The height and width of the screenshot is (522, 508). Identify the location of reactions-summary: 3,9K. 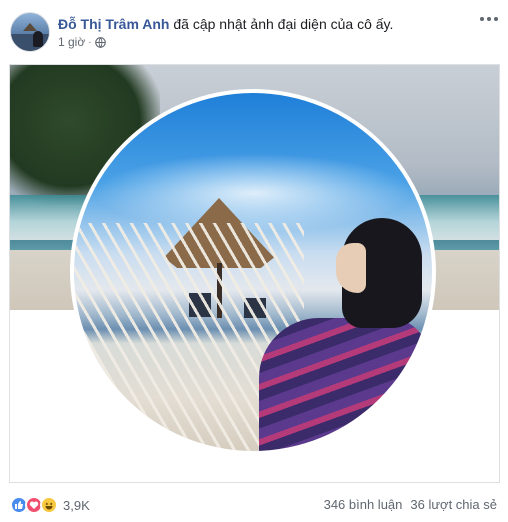
(50, 505).